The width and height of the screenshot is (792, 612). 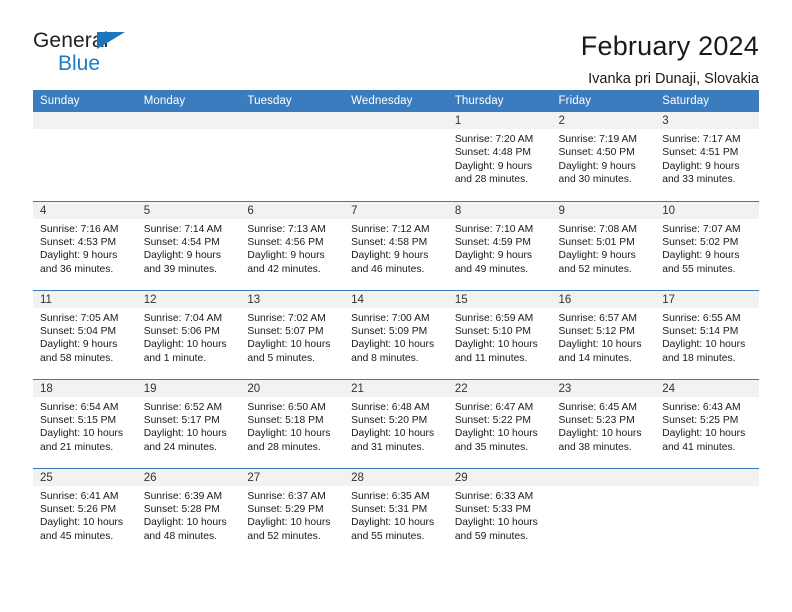 What do you see at coordinates (85, 388) in the screenshot?
I see `day-number: 18` at bounding box center [85, 388].